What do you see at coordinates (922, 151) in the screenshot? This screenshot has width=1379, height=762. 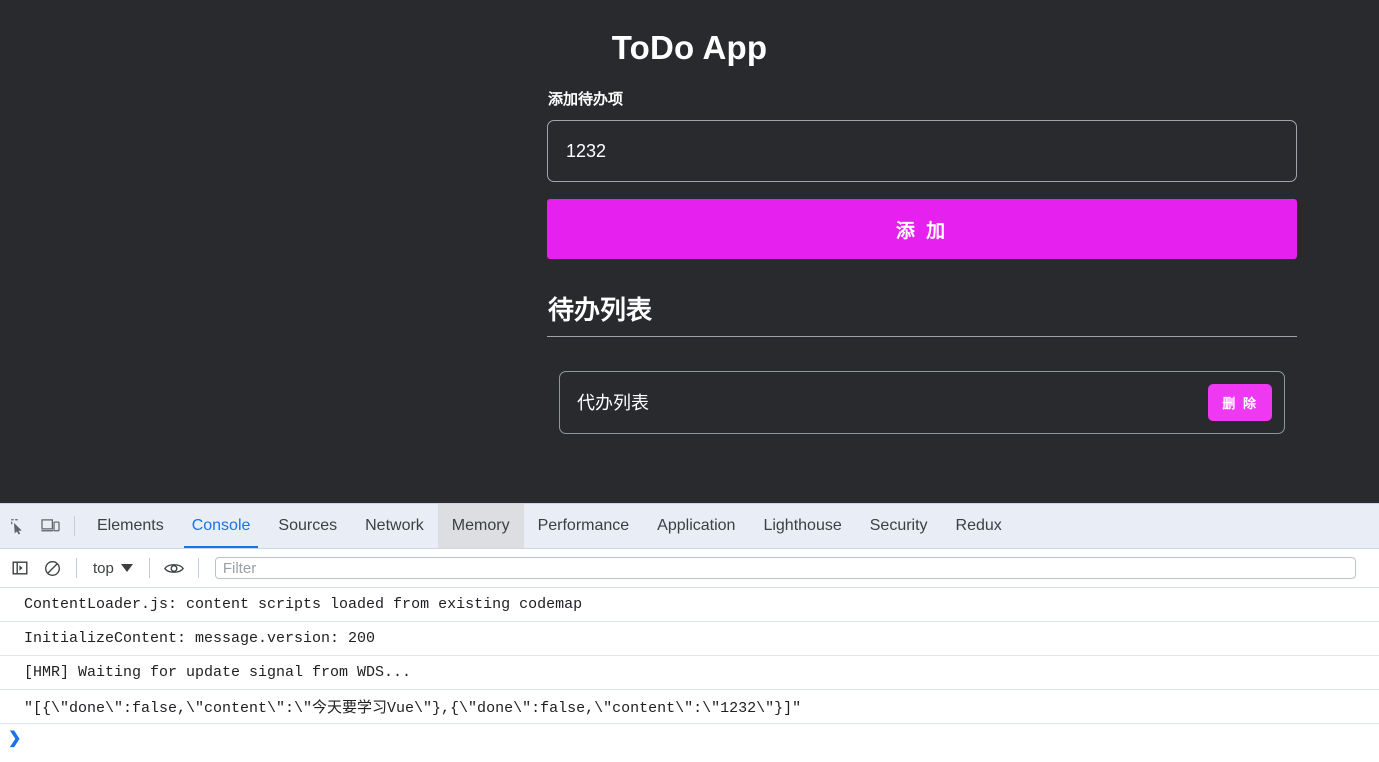 I see `add-todo-input` at bounding box center [922, 151].